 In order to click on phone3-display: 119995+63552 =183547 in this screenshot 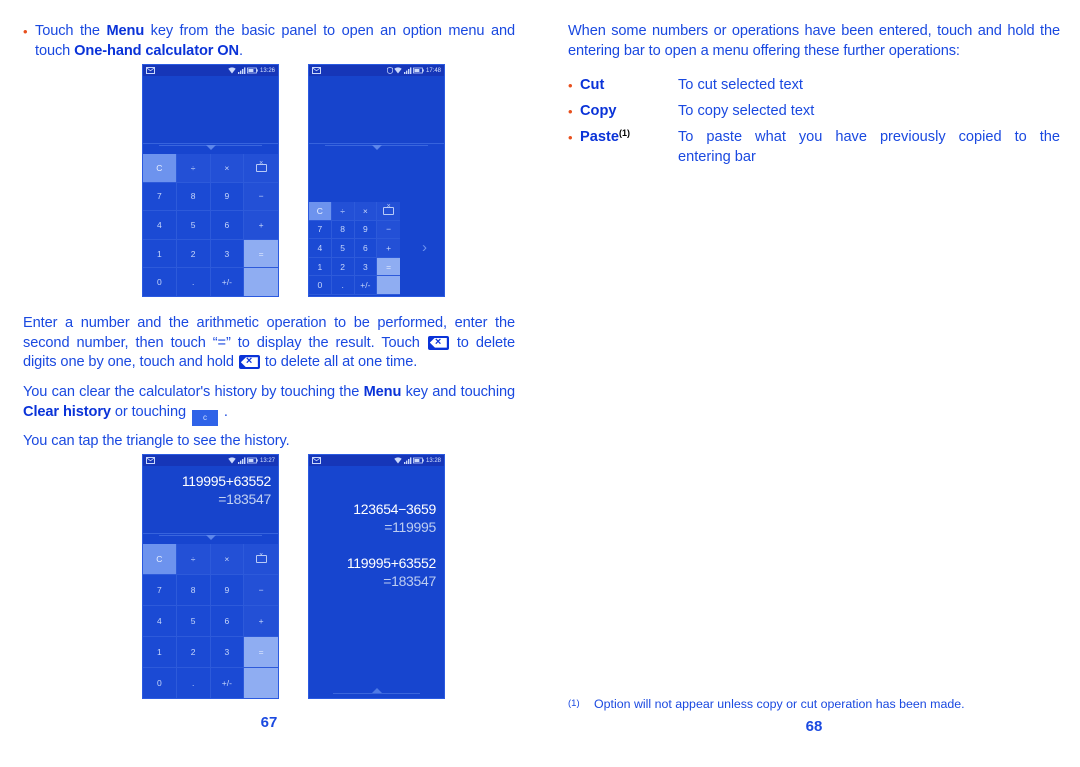, I will do `click(210, 500)`.